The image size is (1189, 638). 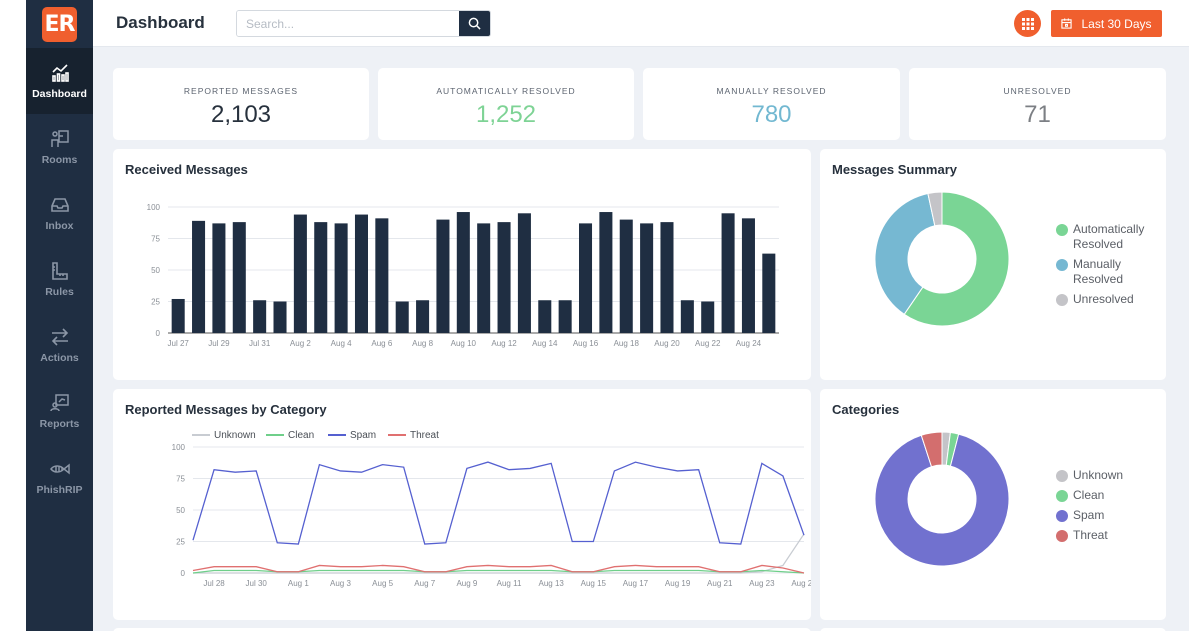 I want to click on x-tick-label: Aug 3, so click(x=340, y=583).